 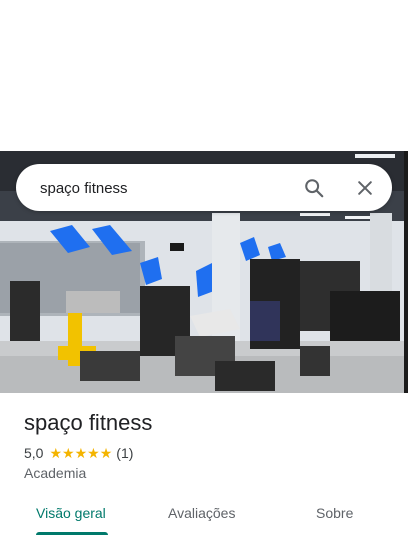 I want to click on tab-about: Sobre, so click(x=334, y=513).